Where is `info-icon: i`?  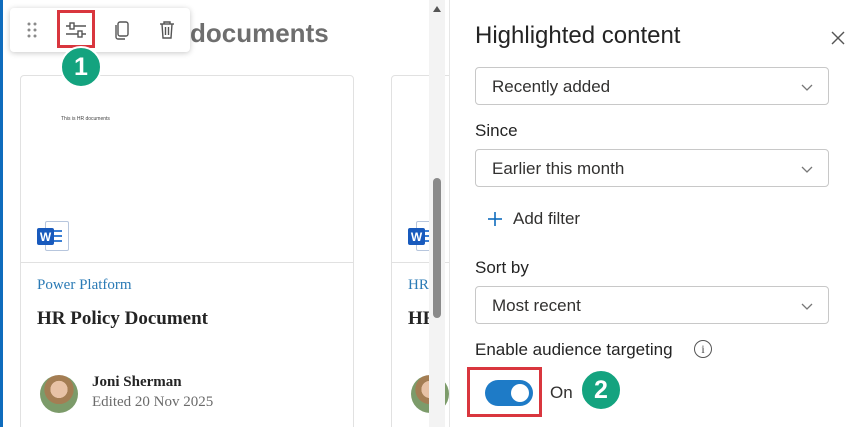 info-icon: i is located at coordinates (703, 349).